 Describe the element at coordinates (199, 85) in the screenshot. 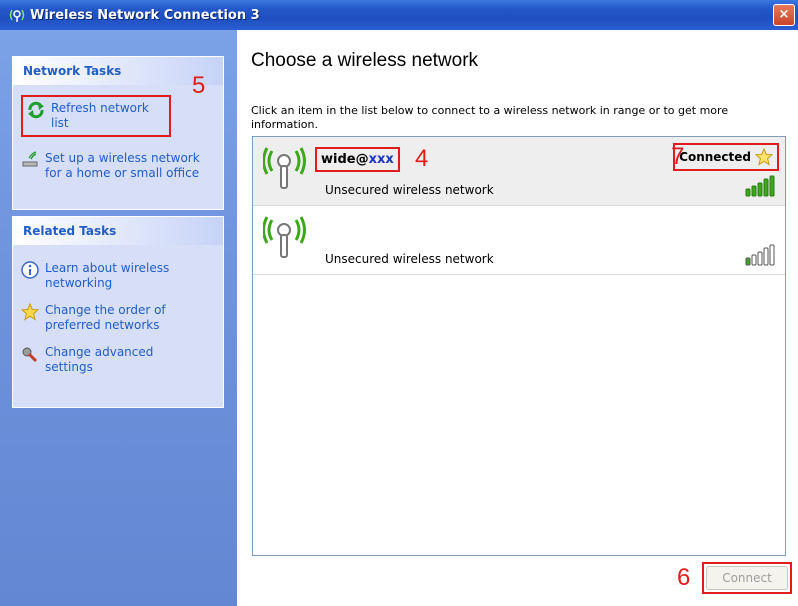

I see `annotation-5: 5` at that location.